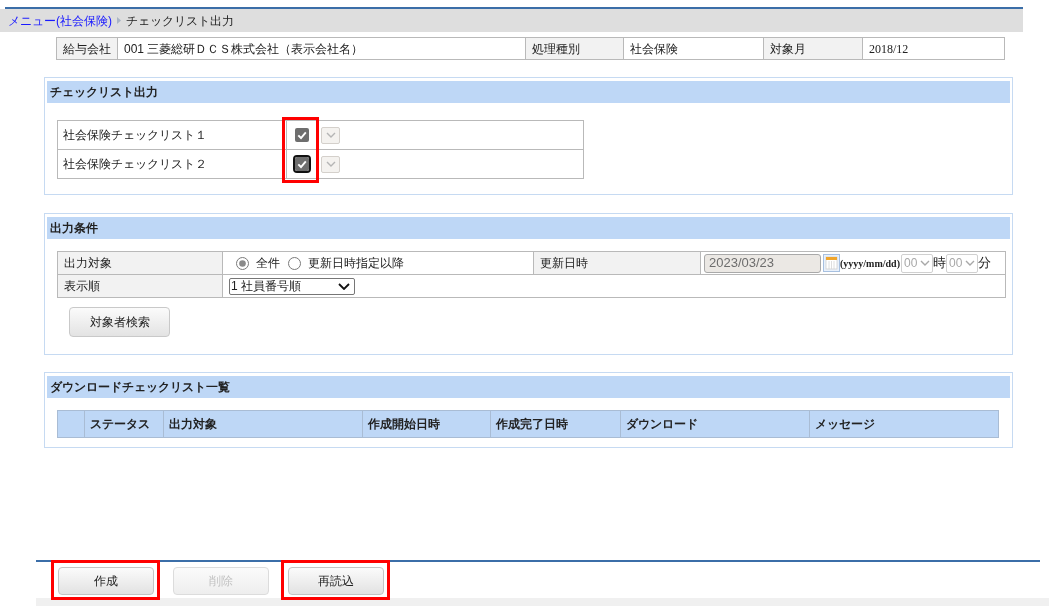 The height and width of the screenshot is (606, 1049). Describe the element at coordinates (528, 387) in the screenshot. I see `section-header: ダウンロードチェックリスト一覧` at that location.